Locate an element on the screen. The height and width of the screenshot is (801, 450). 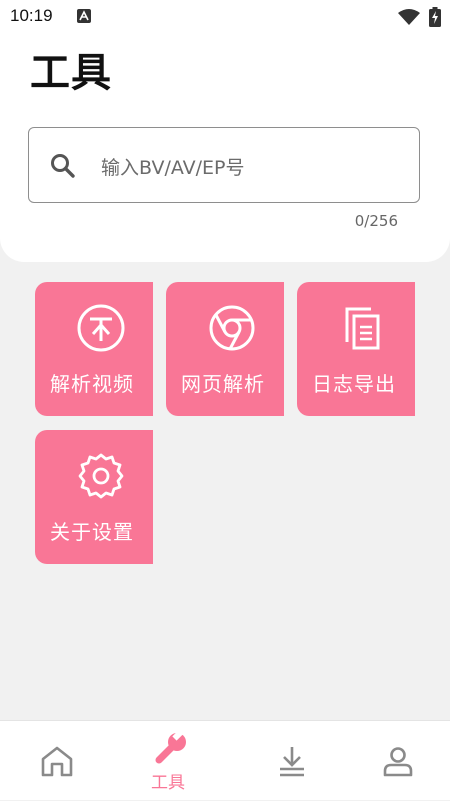
notification-a-icon is located at coordinates (84, 16).